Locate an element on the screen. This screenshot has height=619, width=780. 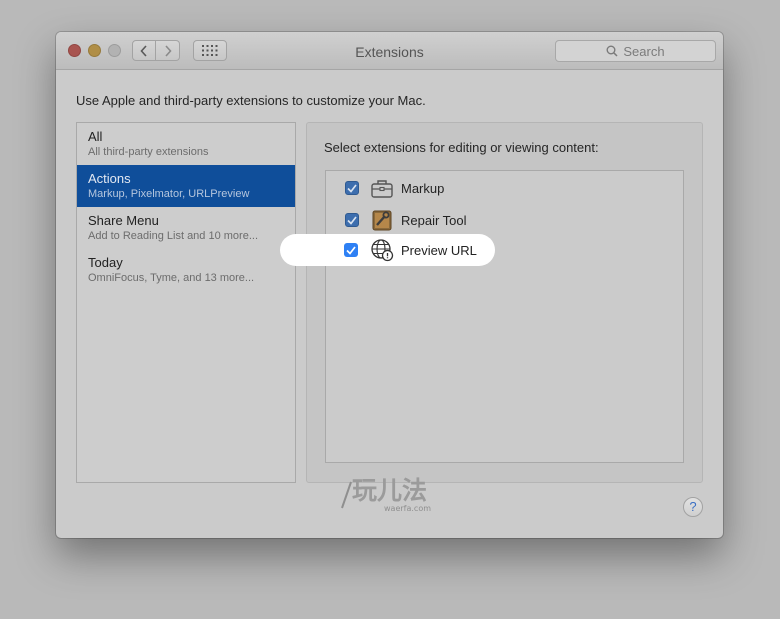
help-button: ? is located at coordinates (693, 507).